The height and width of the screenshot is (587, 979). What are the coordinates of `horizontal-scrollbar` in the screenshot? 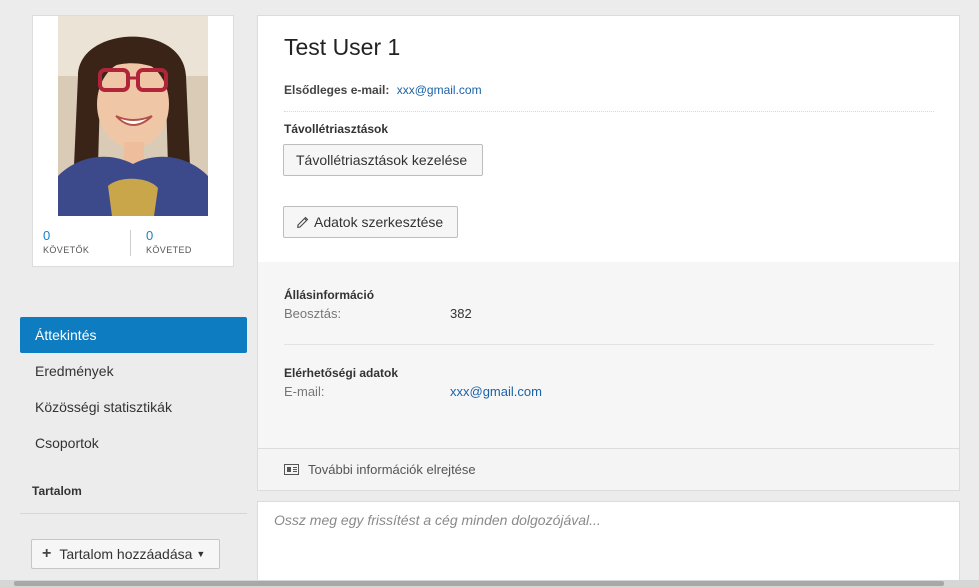 It's located at (489, 583).